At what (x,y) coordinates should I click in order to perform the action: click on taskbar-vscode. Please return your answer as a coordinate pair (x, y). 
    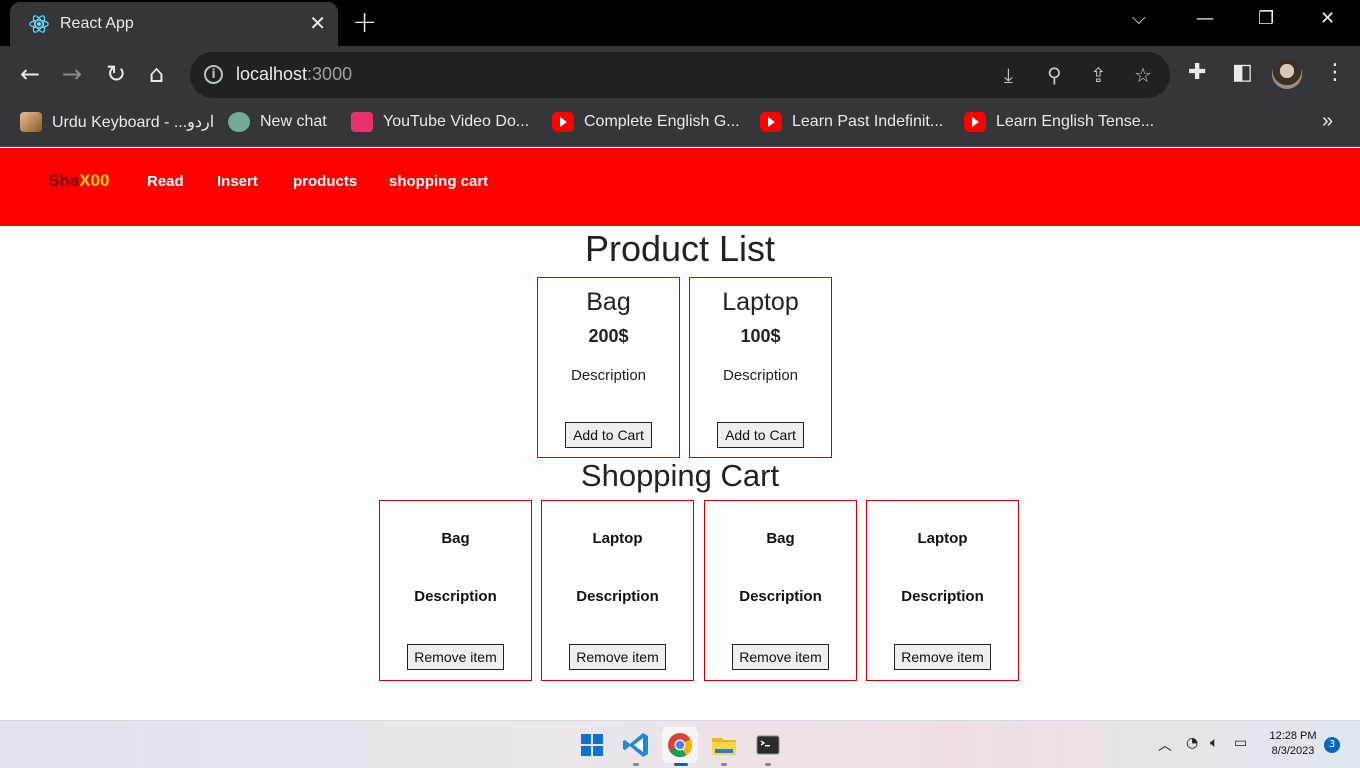
    Looking at the image, I should click on (636, 746).